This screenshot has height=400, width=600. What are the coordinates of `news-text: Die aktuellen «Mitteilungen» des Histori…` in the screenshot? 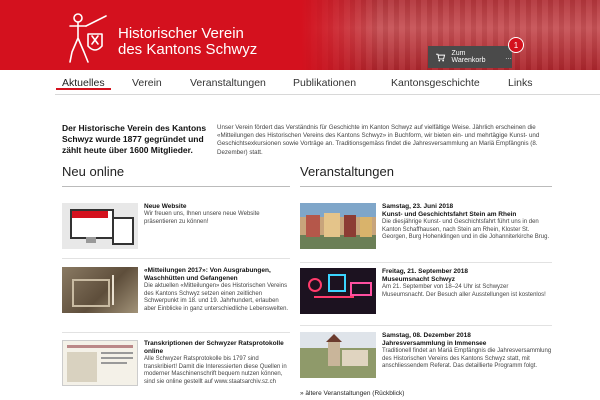 It's located at (216, 297).